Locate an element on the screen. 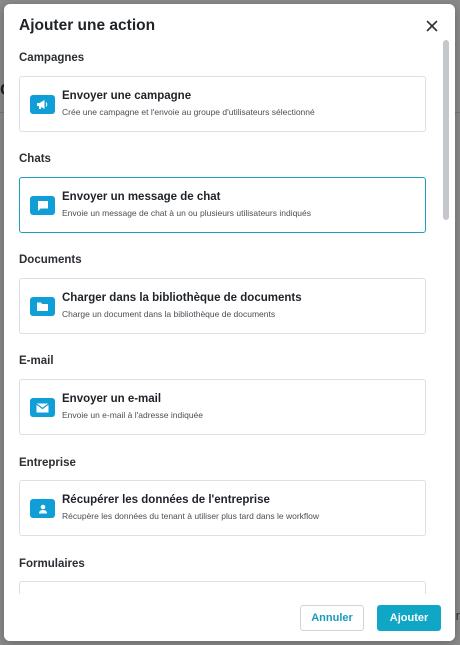  folder-icon is located at coordinates (42, 306).